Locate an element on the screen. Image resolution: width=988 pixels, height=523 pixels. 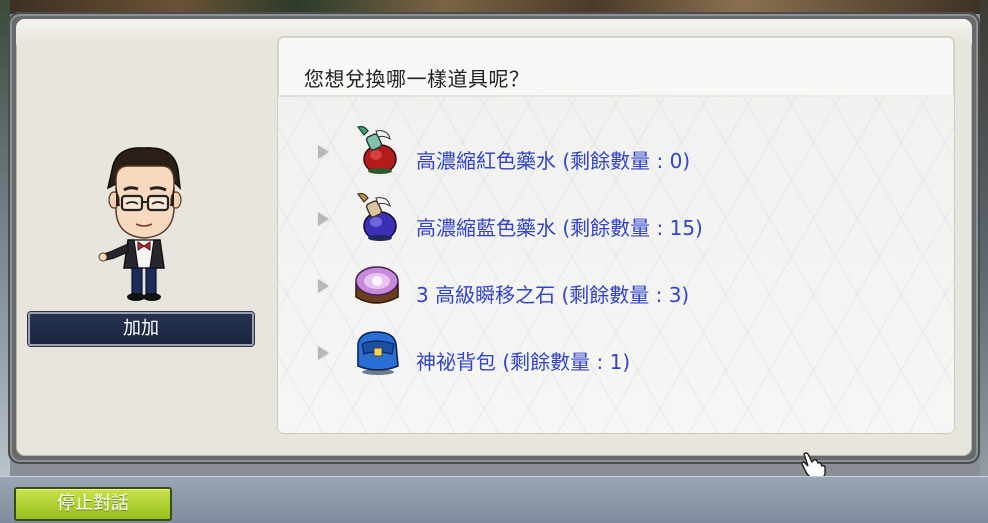
red-potion-icon is located at coordinates (377, 149).